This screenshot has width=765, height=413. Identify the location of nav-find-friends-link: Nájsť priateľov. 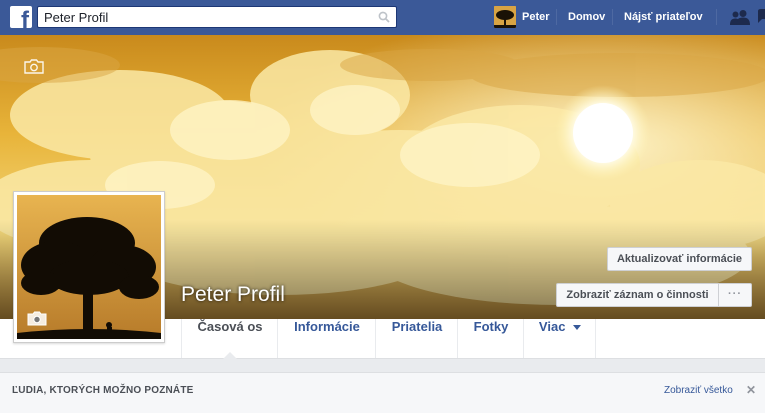
(663, 17).